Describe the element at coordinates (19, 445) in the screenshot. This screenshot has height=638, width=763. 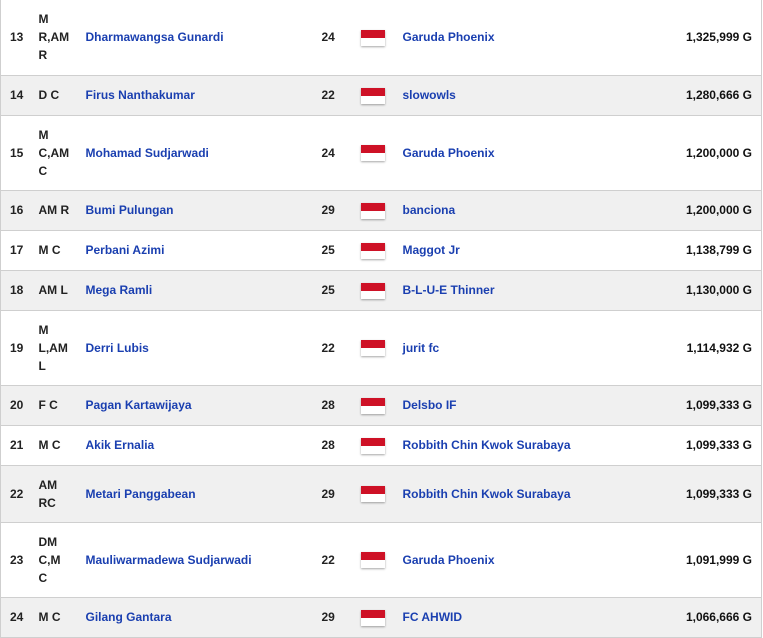
I see `rank-cell: 21` at that location.